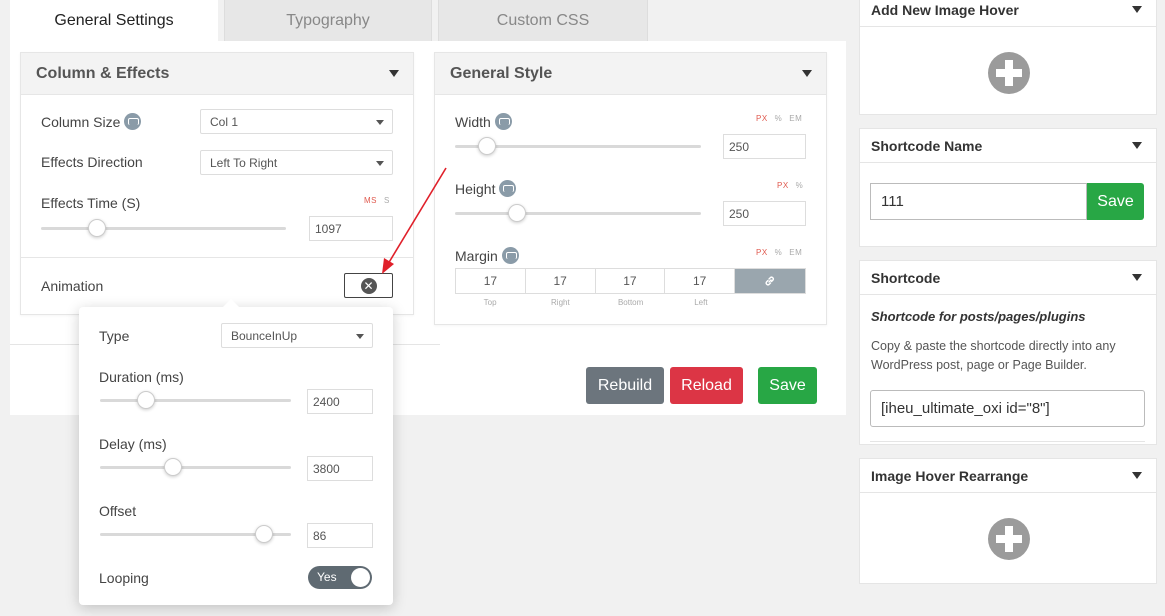 The image size is (1165, 616). Describe the element at coordinates (700, 281) in the screenshot. I see `margin-left-input: 17` at that location.